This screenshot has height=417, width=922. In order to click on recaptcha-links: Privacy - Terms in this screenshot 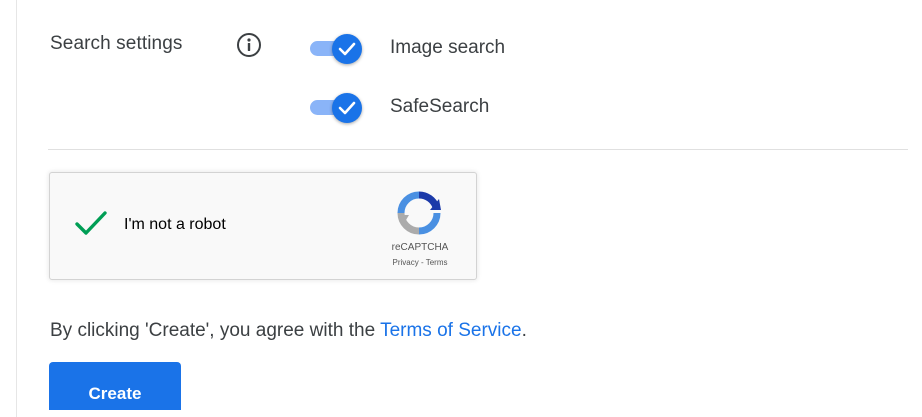, I will do `click(420, 262)`.